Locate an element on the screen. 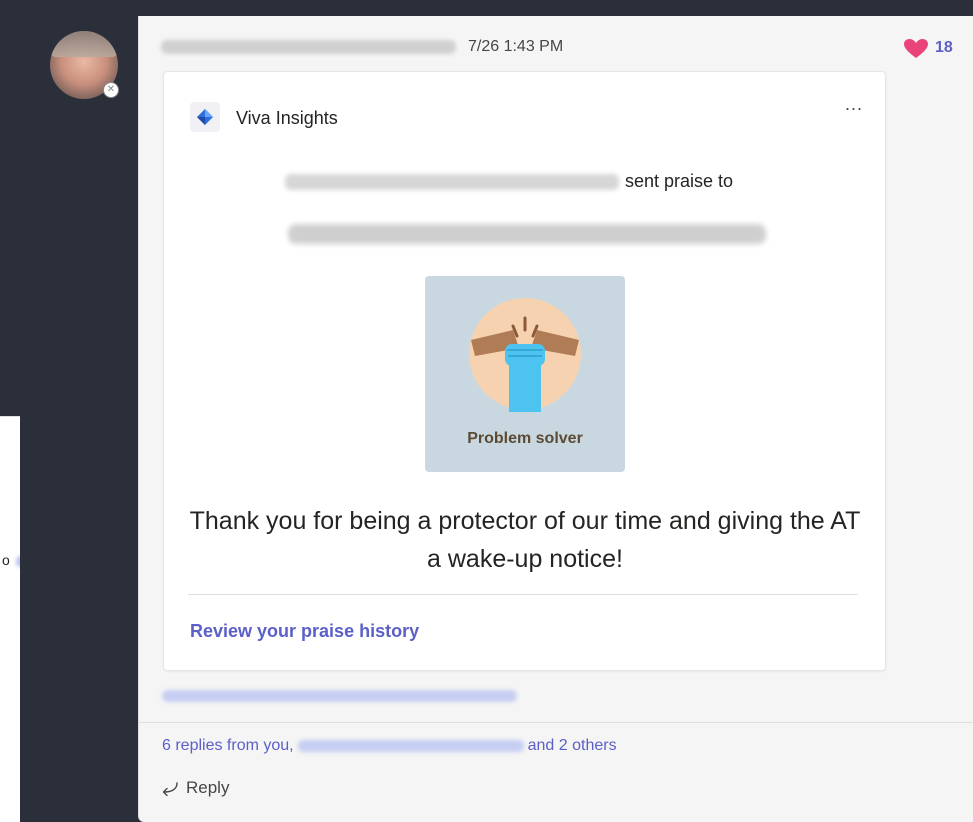 The height and width of the screenshot is (822, 973). blurred-sender is located at coordinates (452, 182).